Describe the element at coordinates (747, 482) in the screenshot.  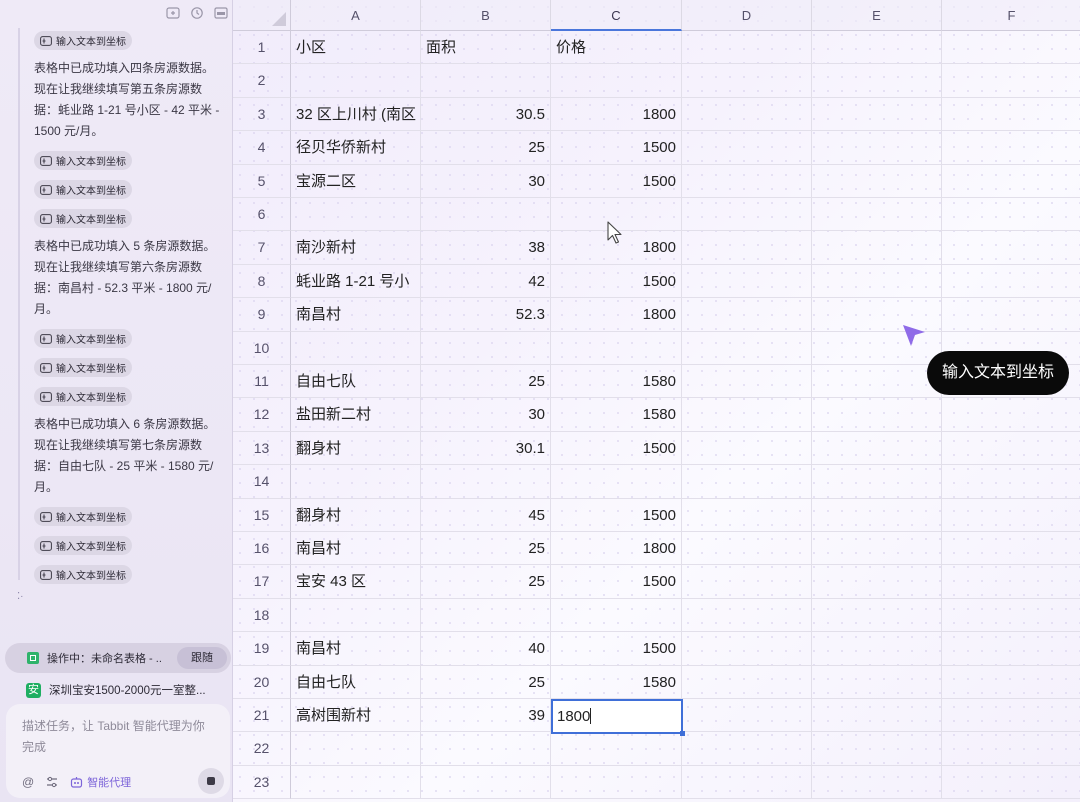
I see `cell-d14` at that location.